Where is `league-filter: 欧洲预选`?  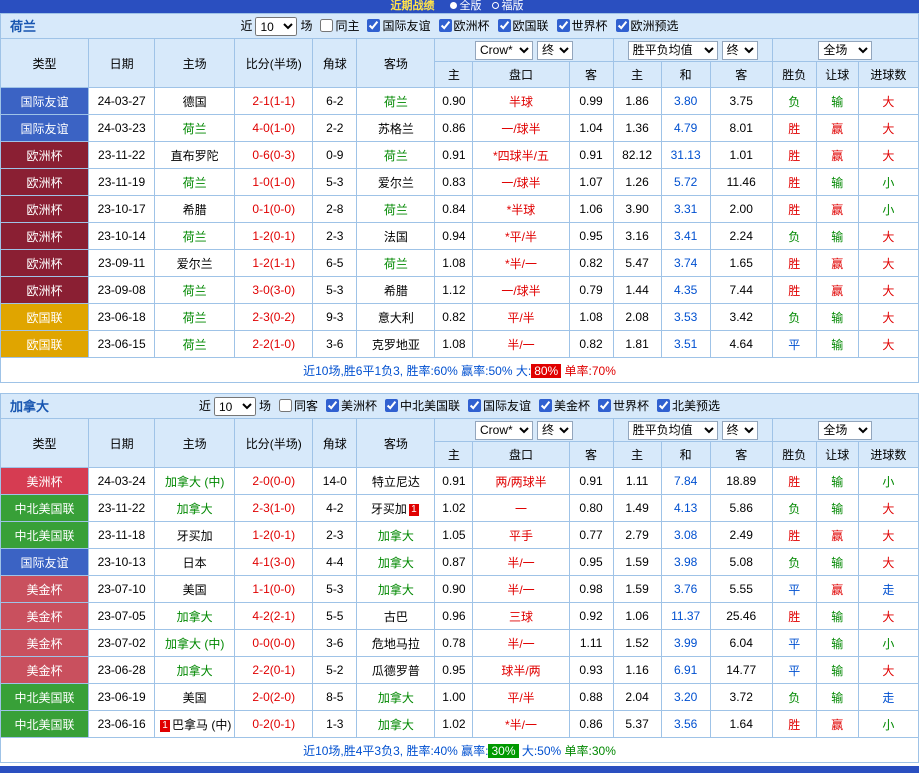
league-filter: 欧洲预选 is located at coordinates (643, 26).